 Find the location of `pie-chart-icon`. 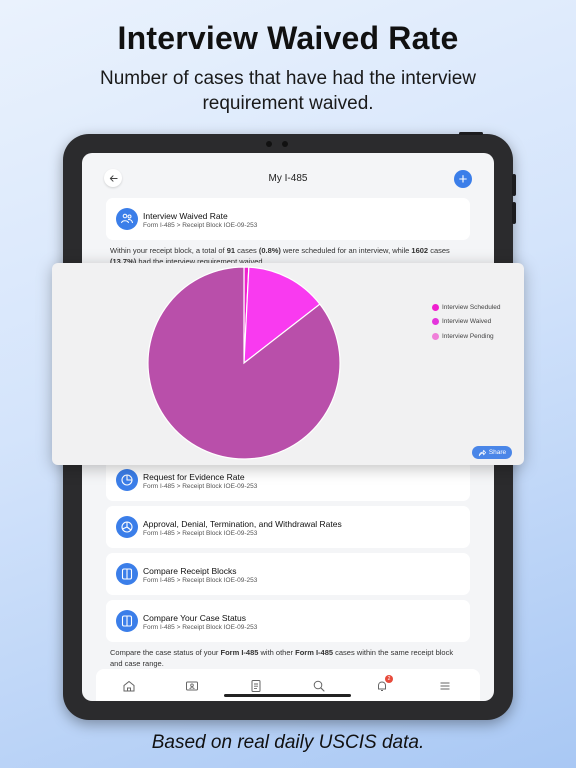

pie-chart-icon is located at coordinates (127, 480).